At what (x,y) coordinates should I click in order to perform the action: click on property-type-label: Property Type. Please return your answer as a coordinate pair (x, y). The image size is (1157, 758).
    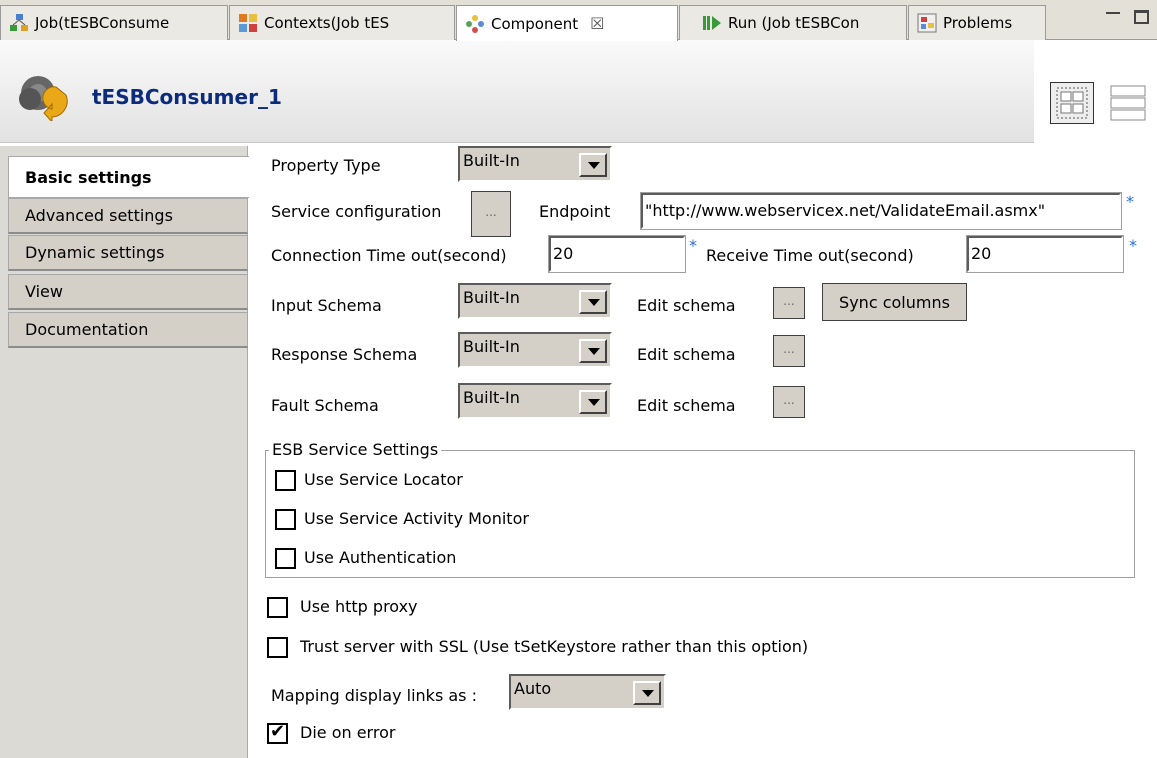
    Looking at the image, I should click on (326, 165).